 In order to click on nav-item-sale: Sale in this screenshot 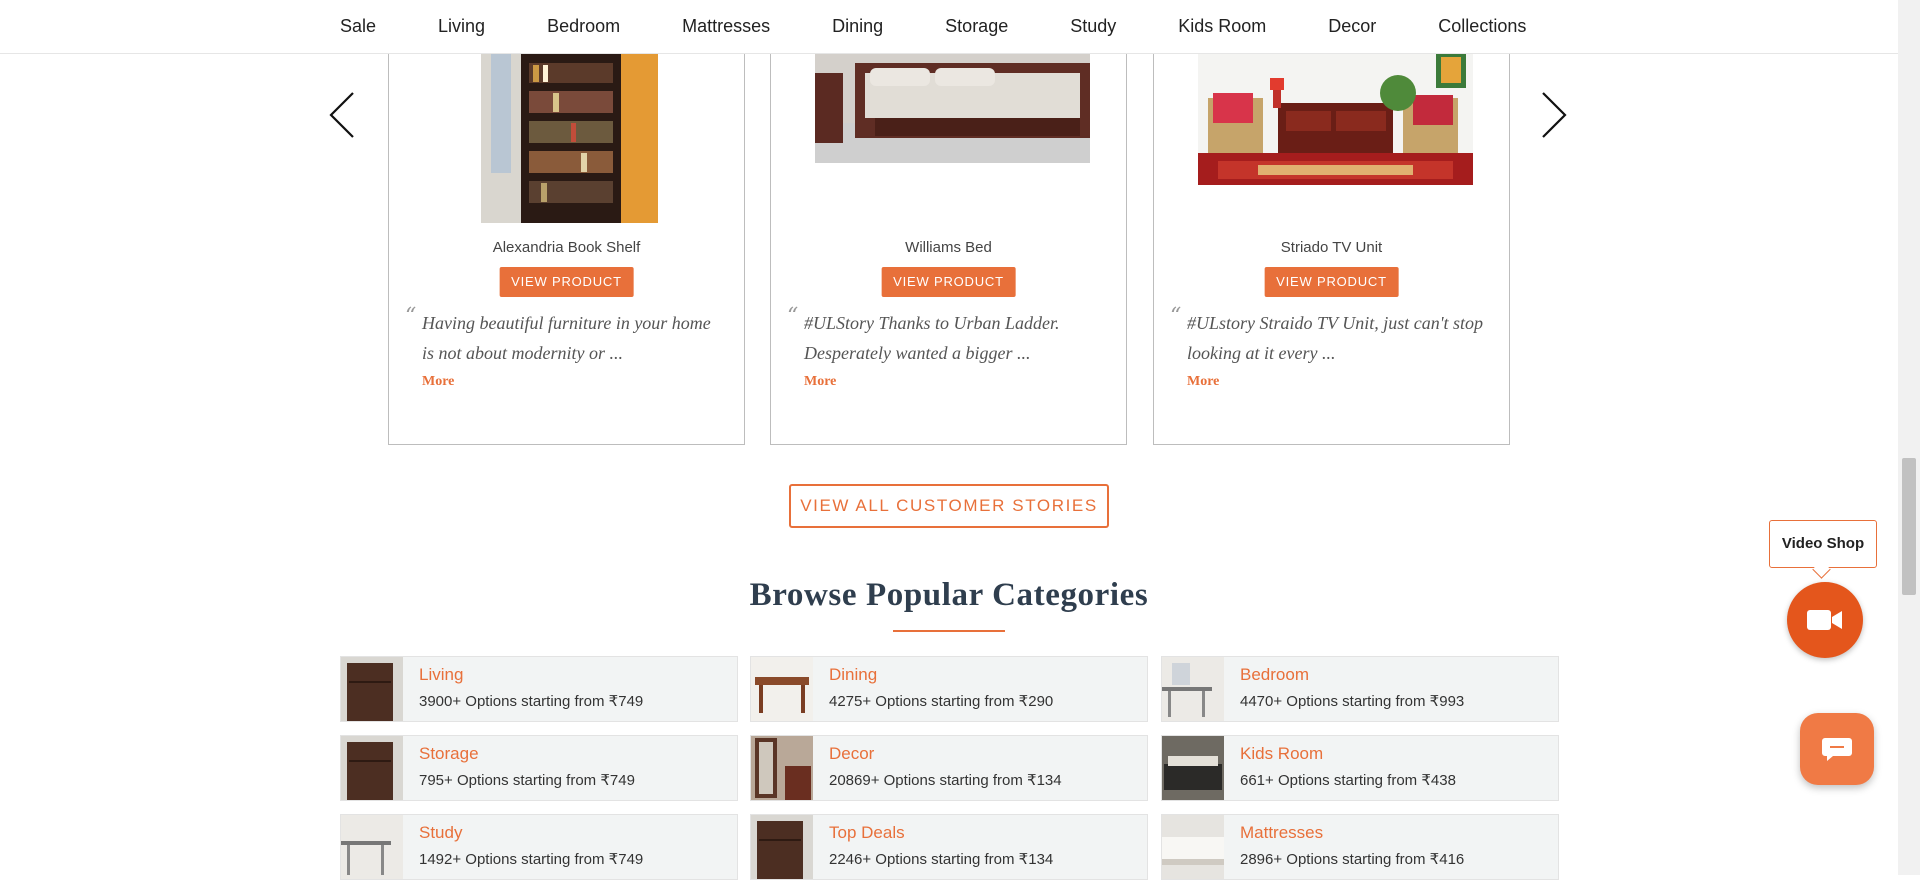, I will do `click(358, 26)`.